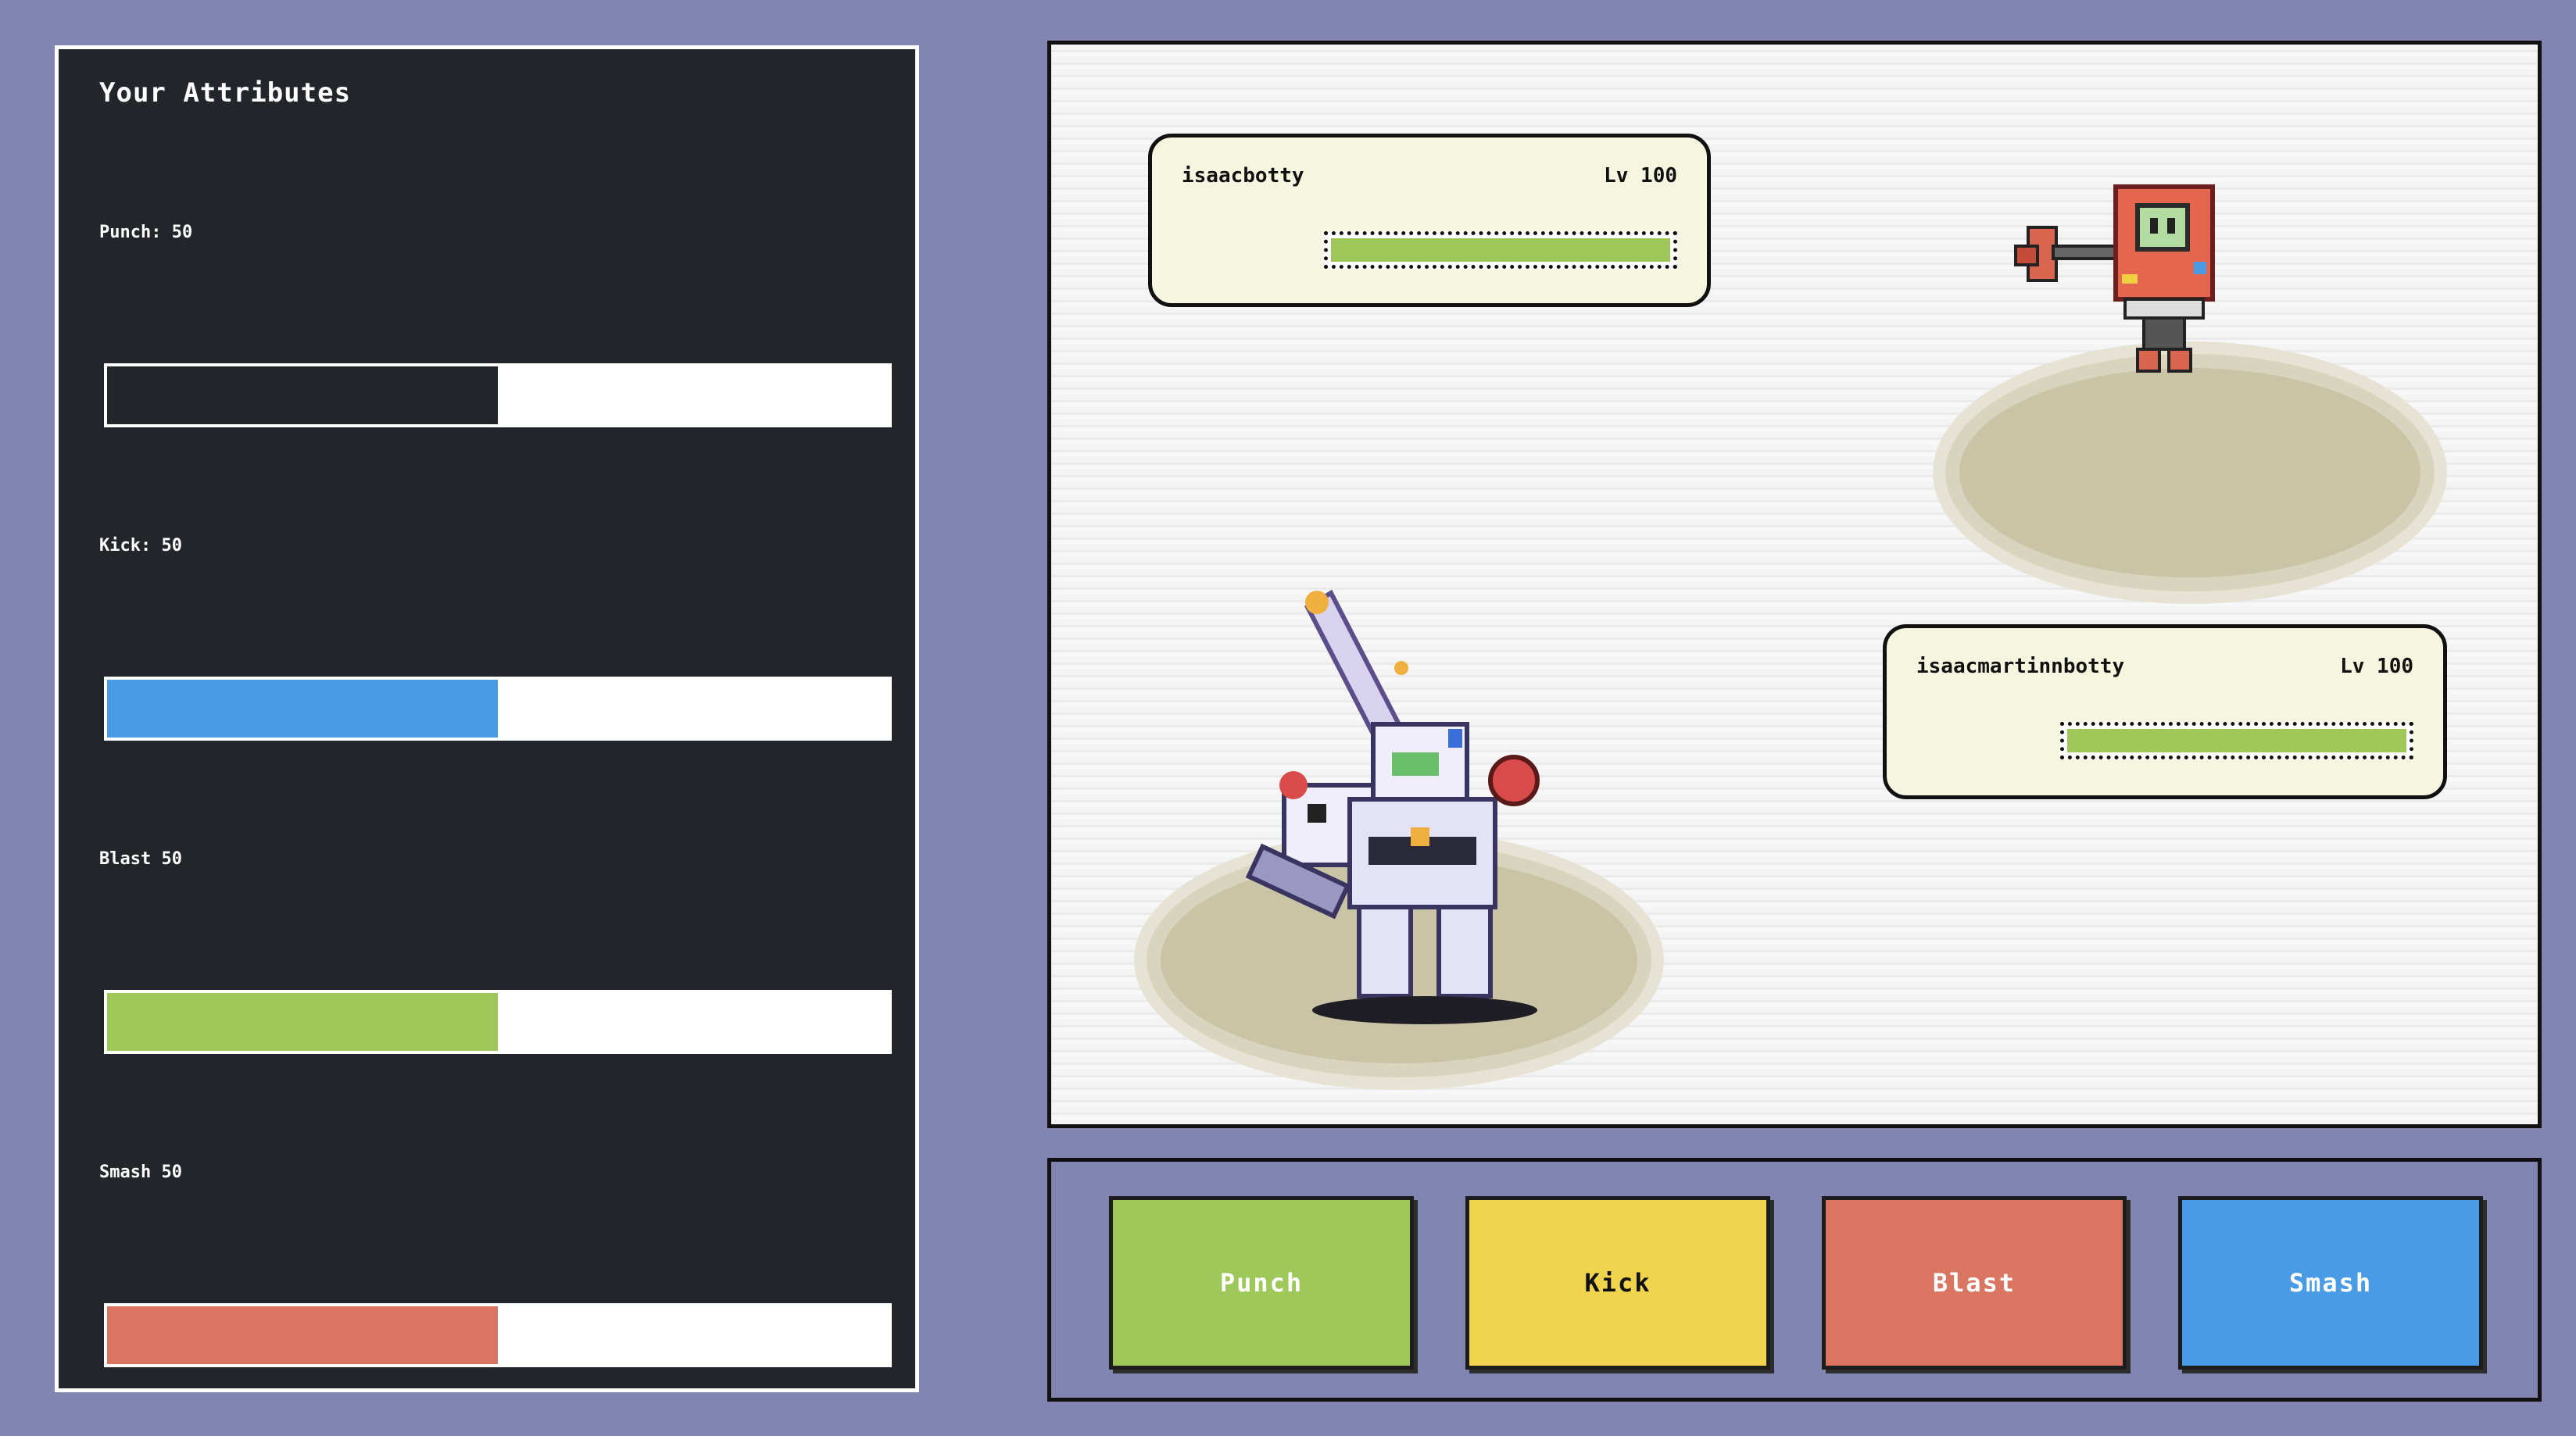 This screenshot has height=1436, width=2576. Describe the element at coordinates (146, 233) in the screenshot. I see `punch-attribute-label: Punch: 50` at that location.